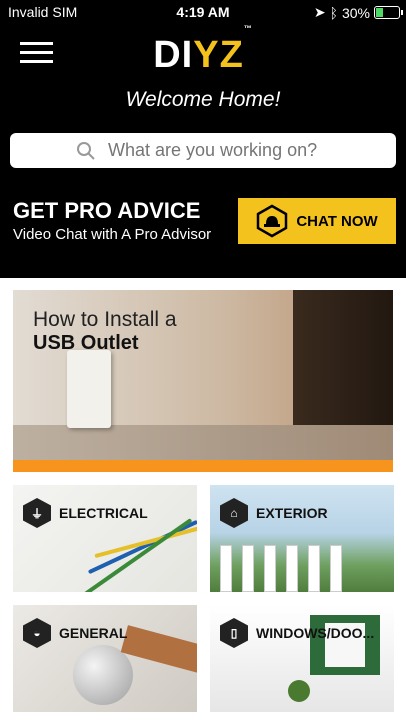  Describe the element at coordinates (272, 221) in the screenshot. I see `helmet-icon` at that location.